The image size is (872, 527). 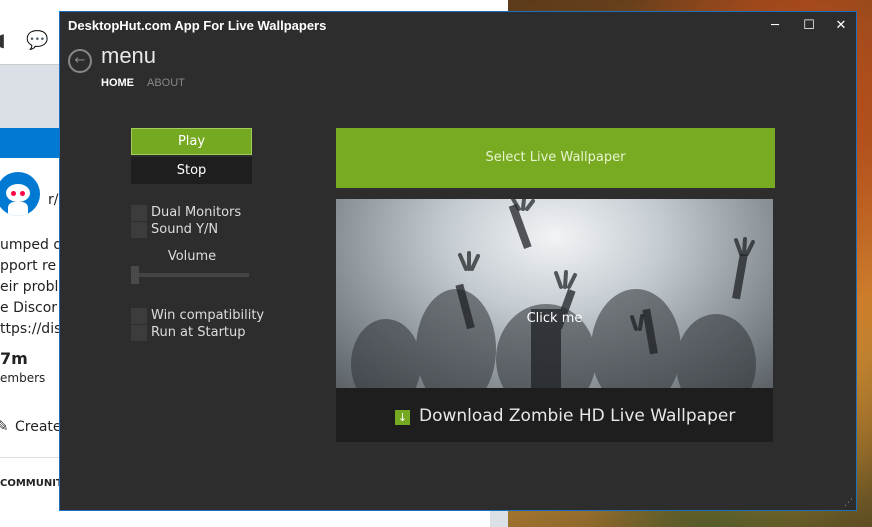 What do you see at coordinates (38, 427) in the screenshot?
I see `create-post-button: Create` at bounding box center [38, 427].